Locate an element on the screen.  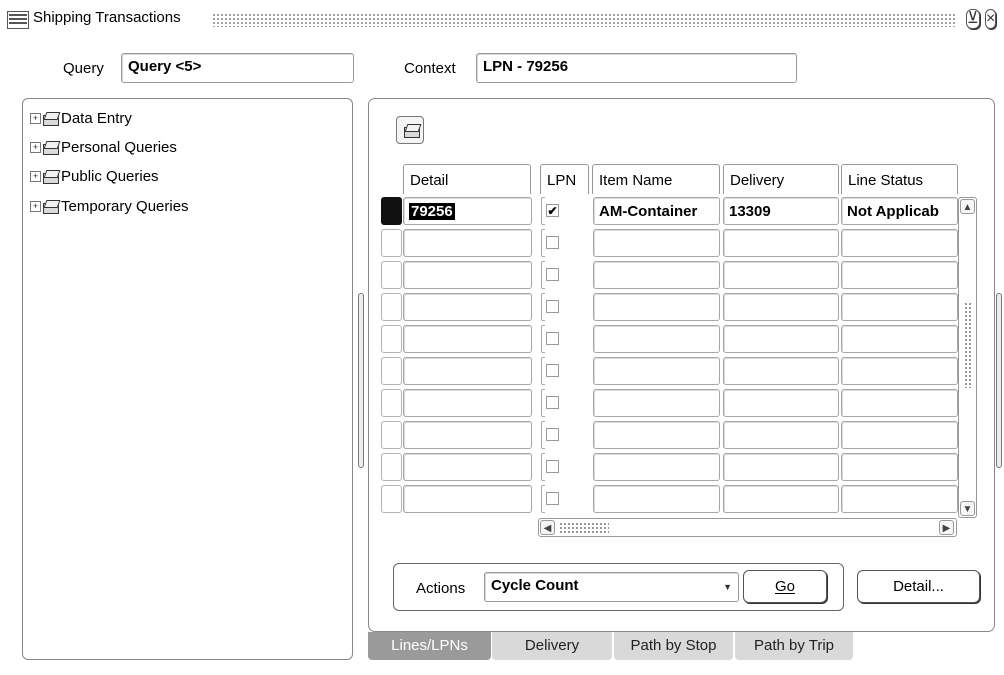
tab-path-by-trip: Path by Trip is located at coordinates (794, 646).